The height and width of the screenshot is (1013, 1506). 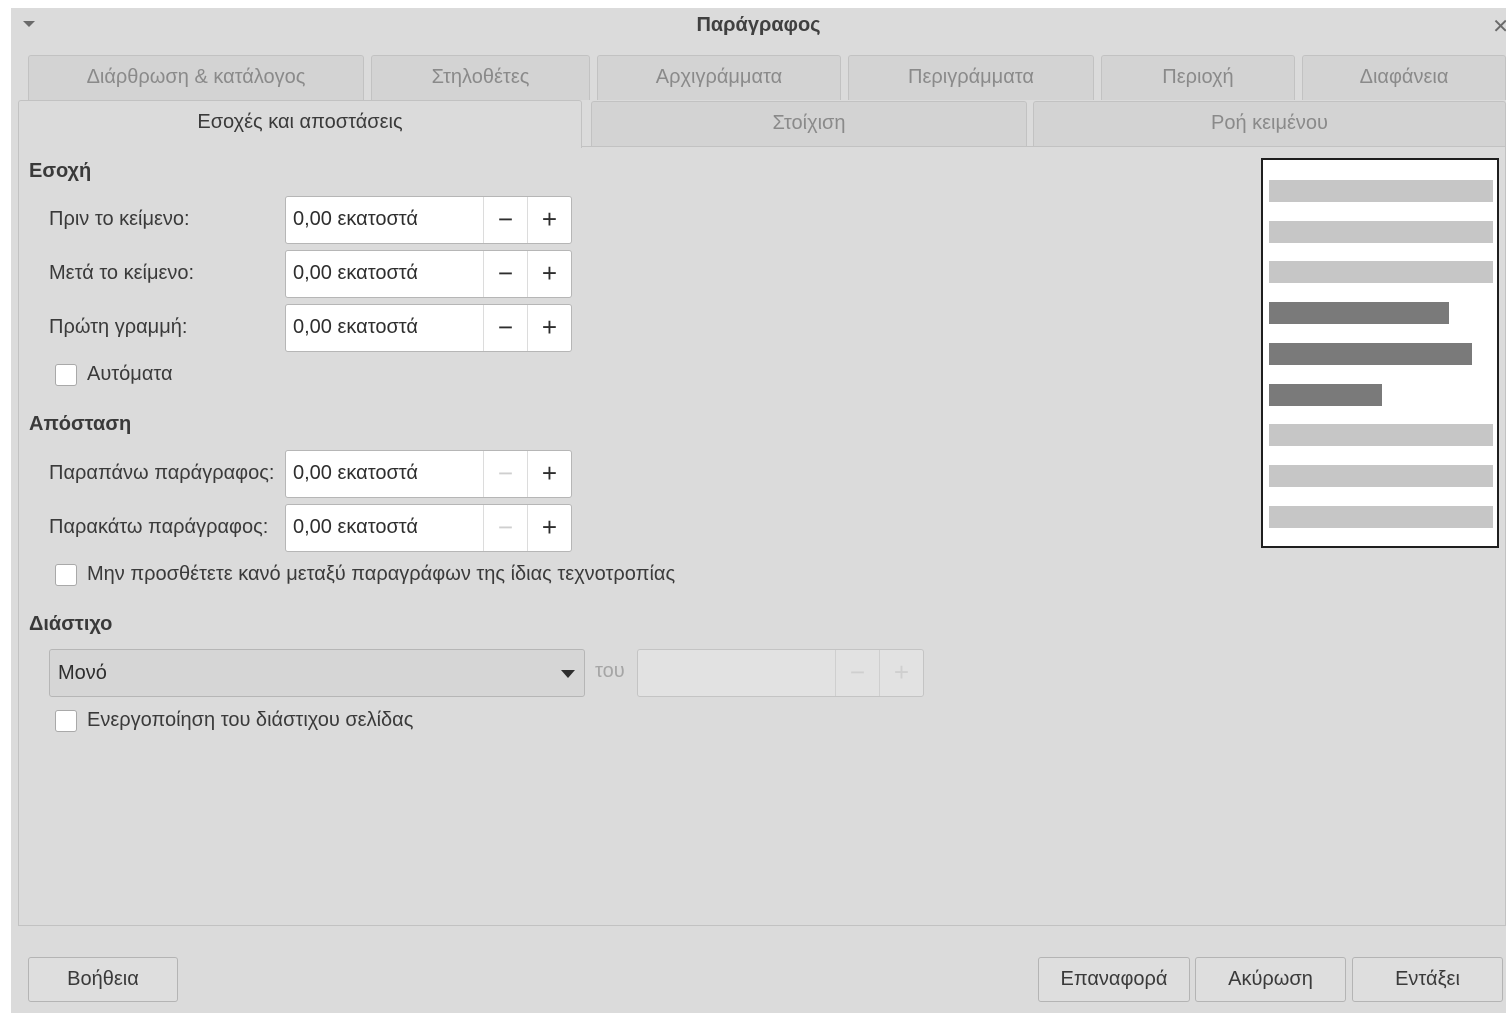 What do you see at coordinates (549, 528) in the screenshot?
I see `below-paragraph-increment-button: +` at bounding box center [549, 528].